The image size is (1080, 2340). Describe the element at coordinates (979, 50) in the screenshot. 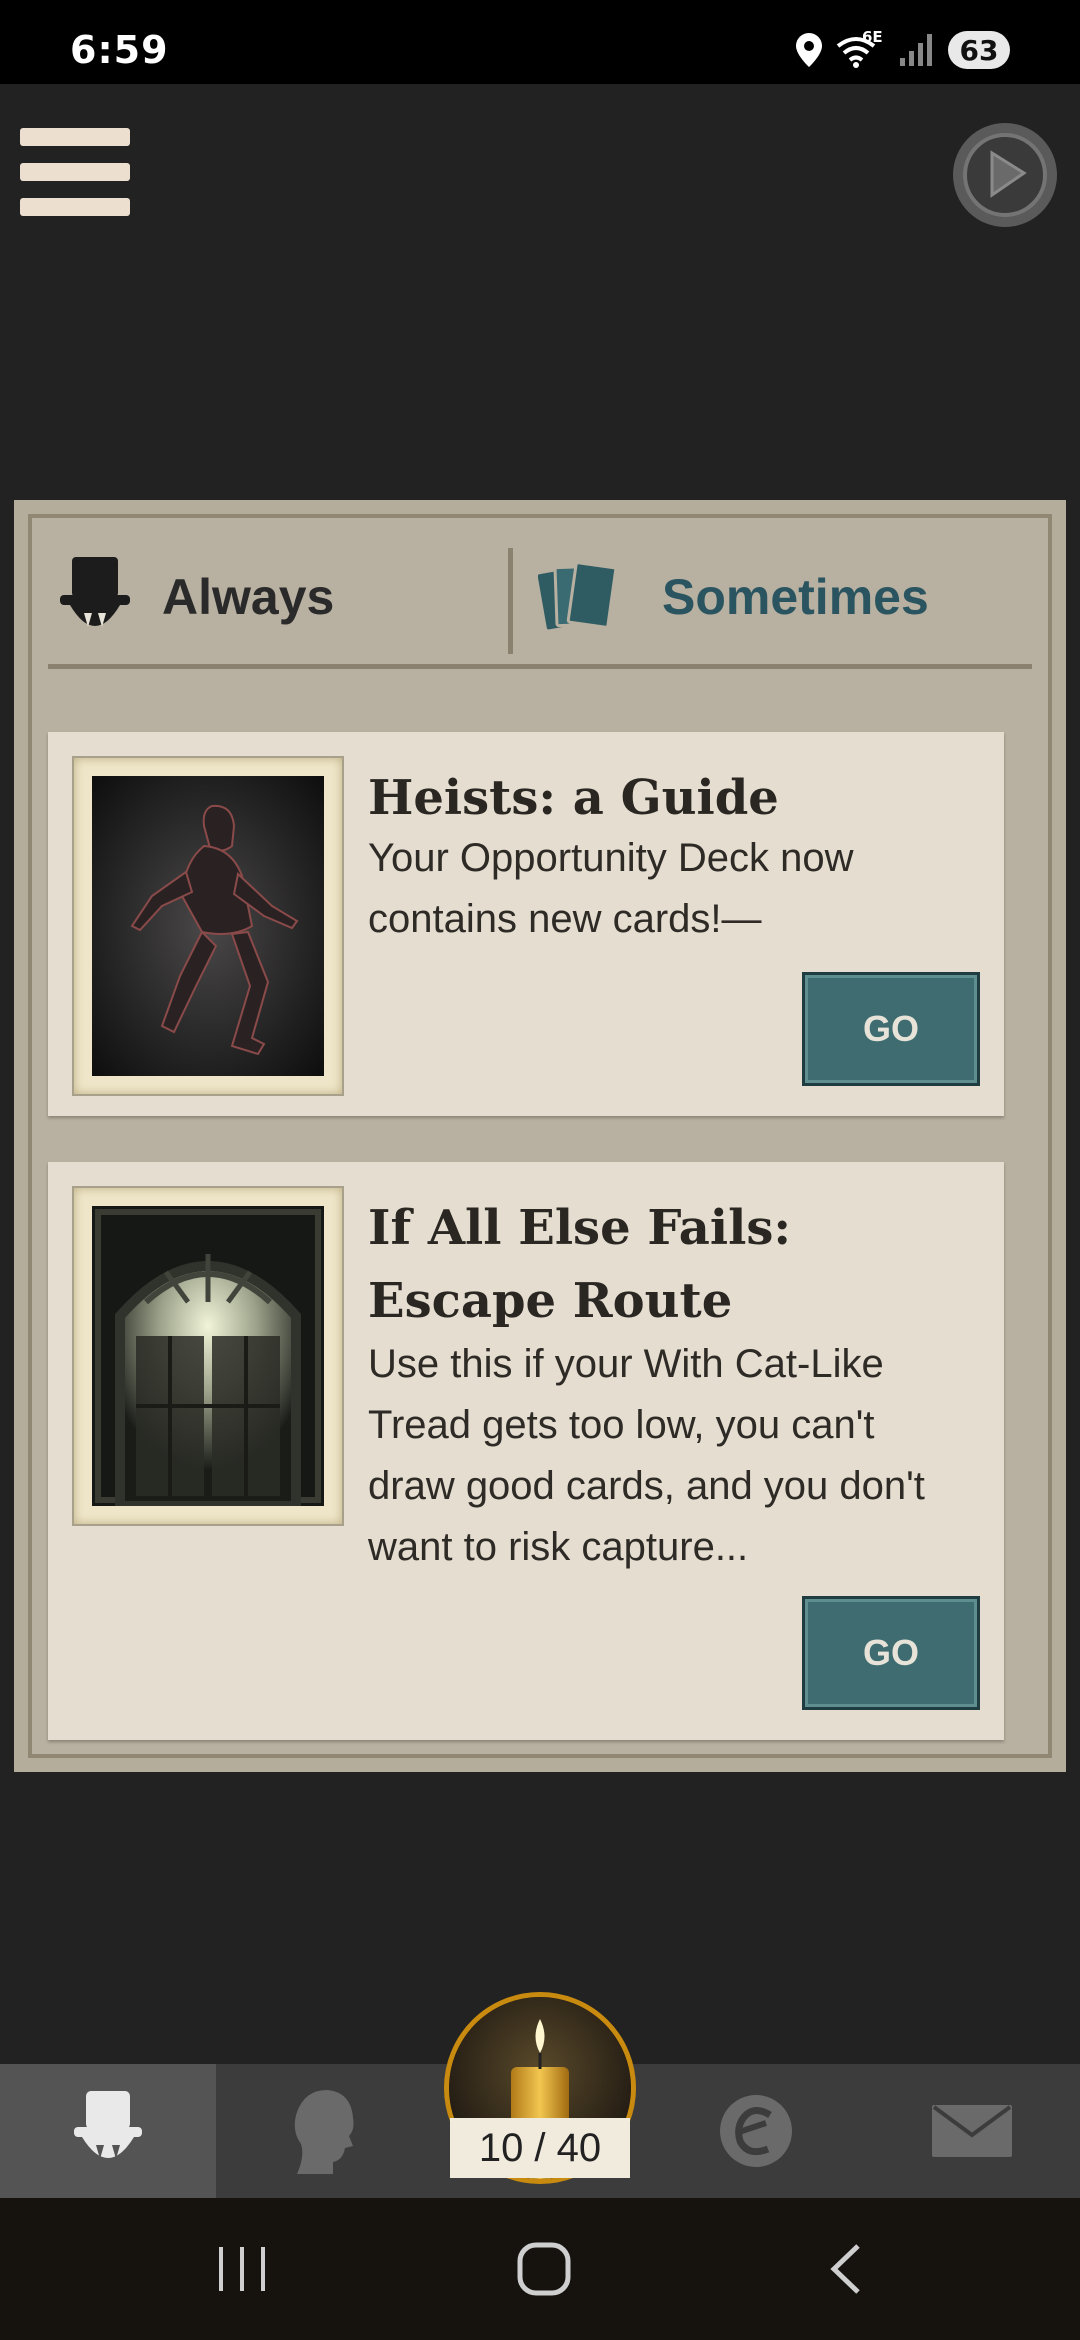

I see `battery-indicator: 63` at that location.